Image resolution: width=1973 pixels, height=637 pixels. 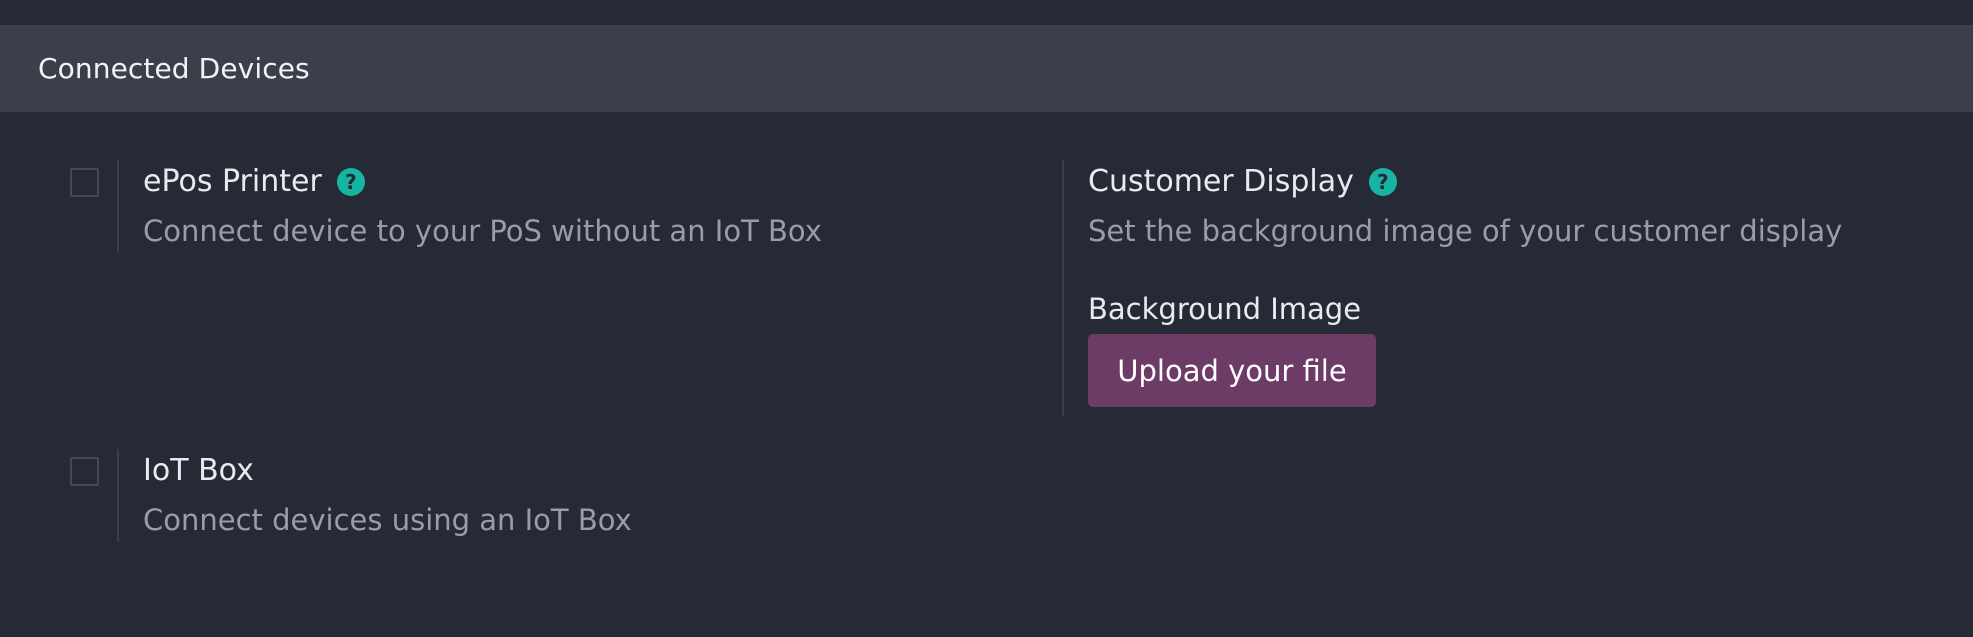 What do you see at coordinates (1221, 181) in the screenshot?
I see `customer-display-label: Customer Display` at bounding box center [1221, 181].